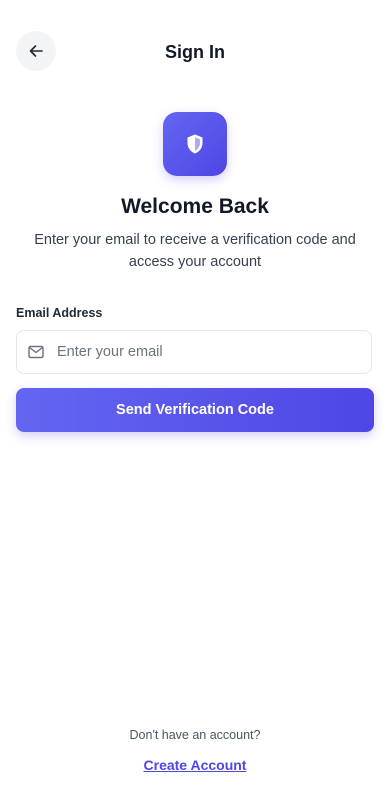  Describe the element at coordinates (195, 735) in the screenshot. I see `no-account-prompt: Don't have an account?` at that location.